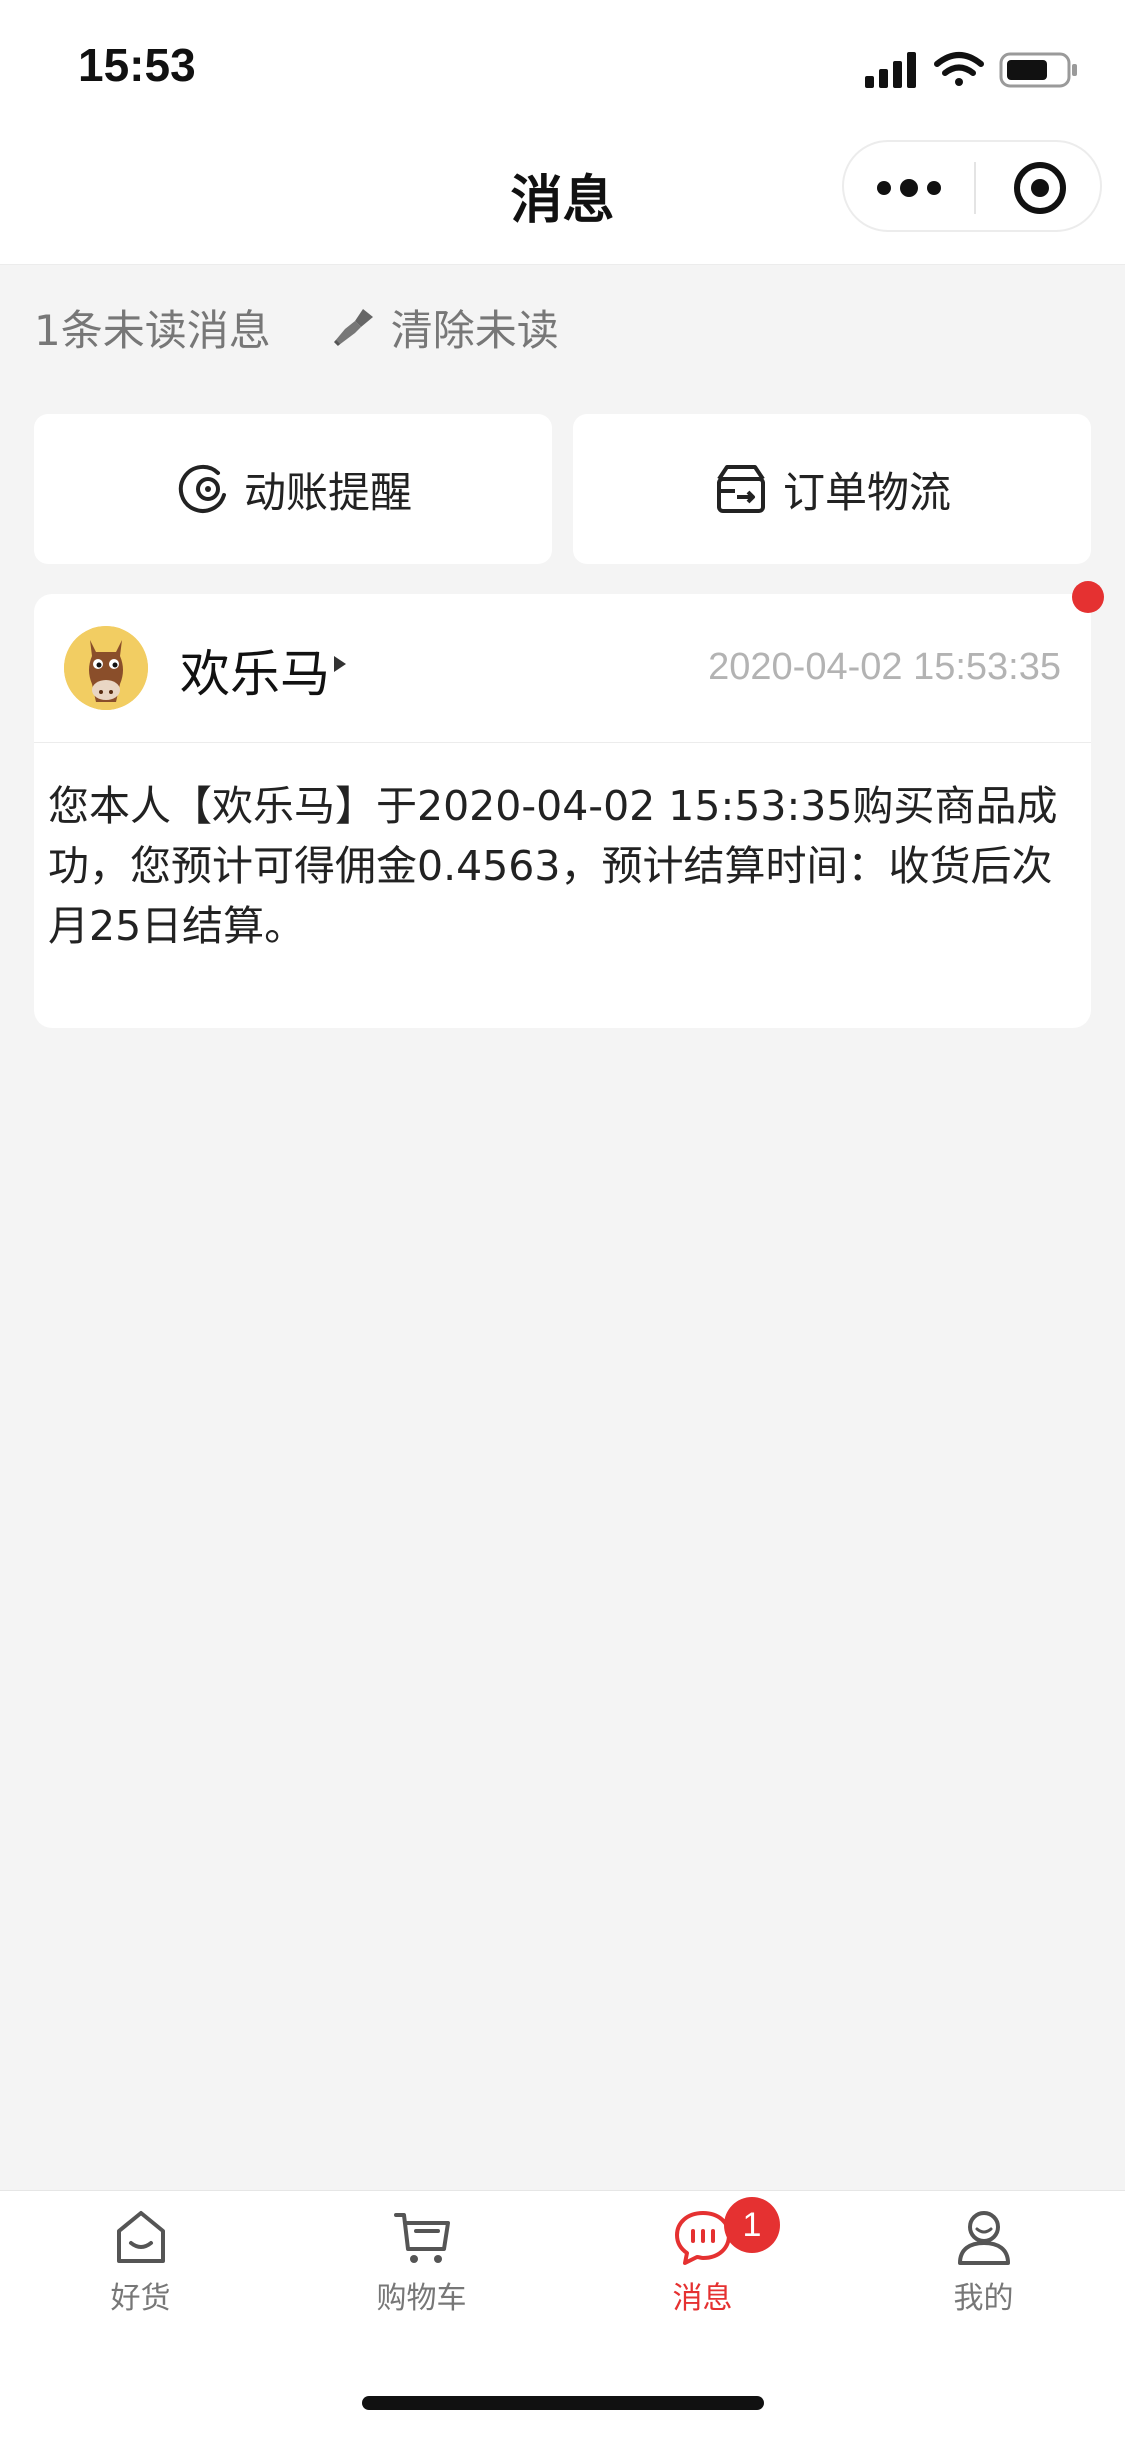 The height and width of the screenshot is (2437, 1125). Describe the element at coordinates (421, 2298) in the screenshot. I see `tab-label: 购物车` at that location.